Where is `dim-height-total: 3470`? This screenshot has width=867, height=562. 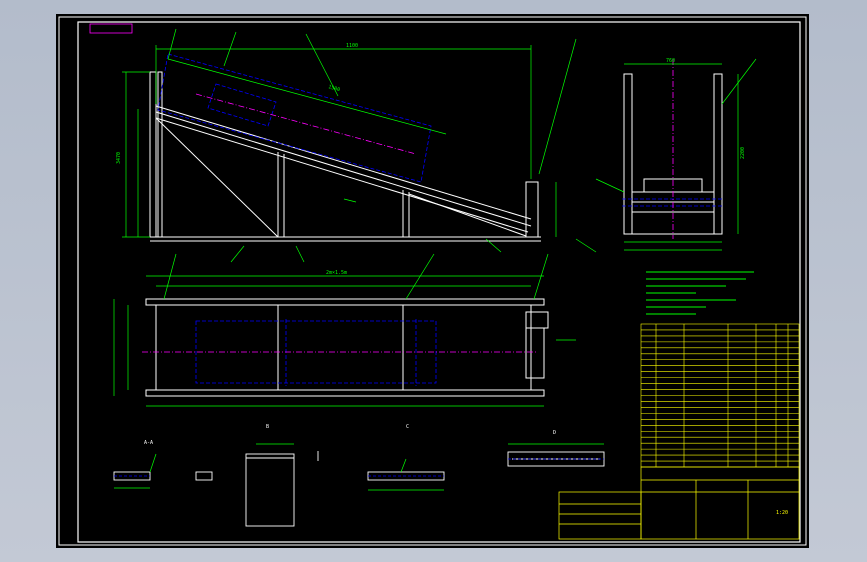 dim-height-total: 3470 is located at coordinates (119, 158).